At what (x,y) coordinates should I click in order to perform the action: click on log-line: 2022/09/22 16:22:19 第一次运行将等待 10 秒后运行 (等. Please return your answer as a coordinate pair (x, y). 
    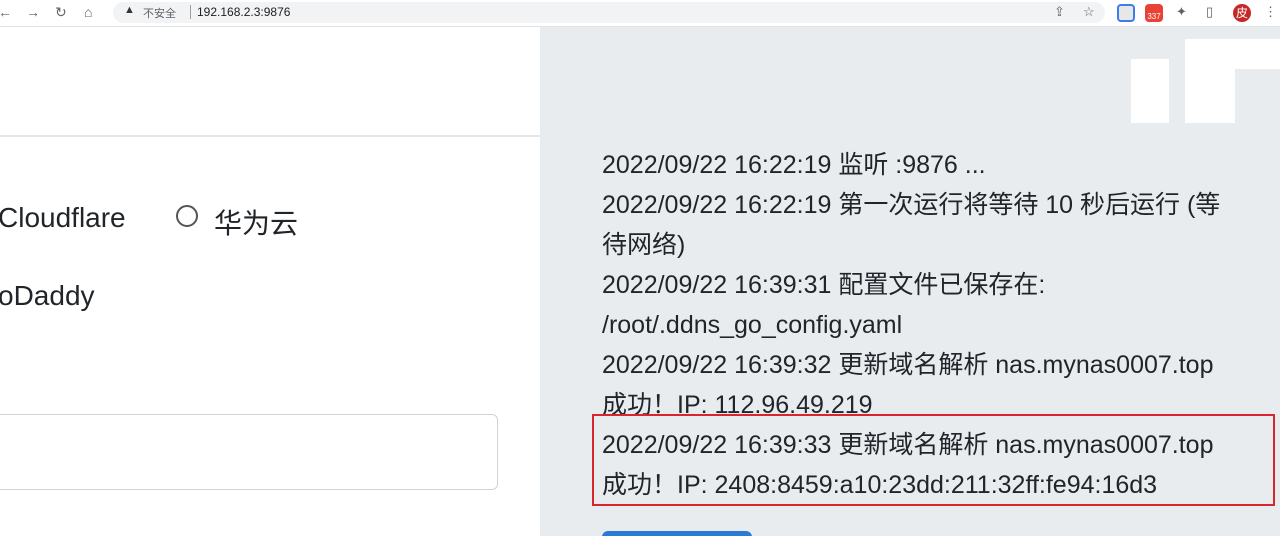
    Looking at the image, I should click on (911, 205).